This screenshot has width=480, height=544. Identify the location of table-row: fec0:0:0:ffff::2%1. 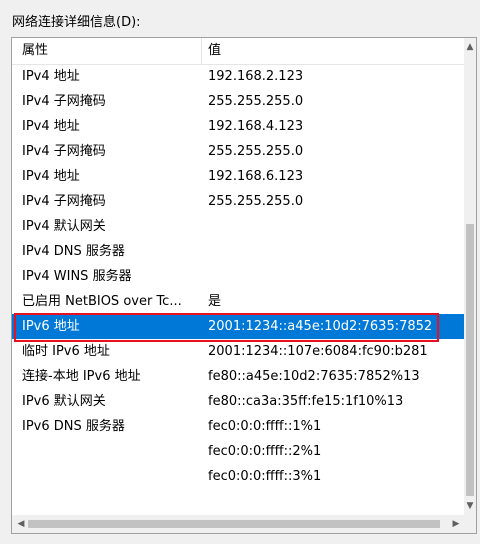
(238, 451).